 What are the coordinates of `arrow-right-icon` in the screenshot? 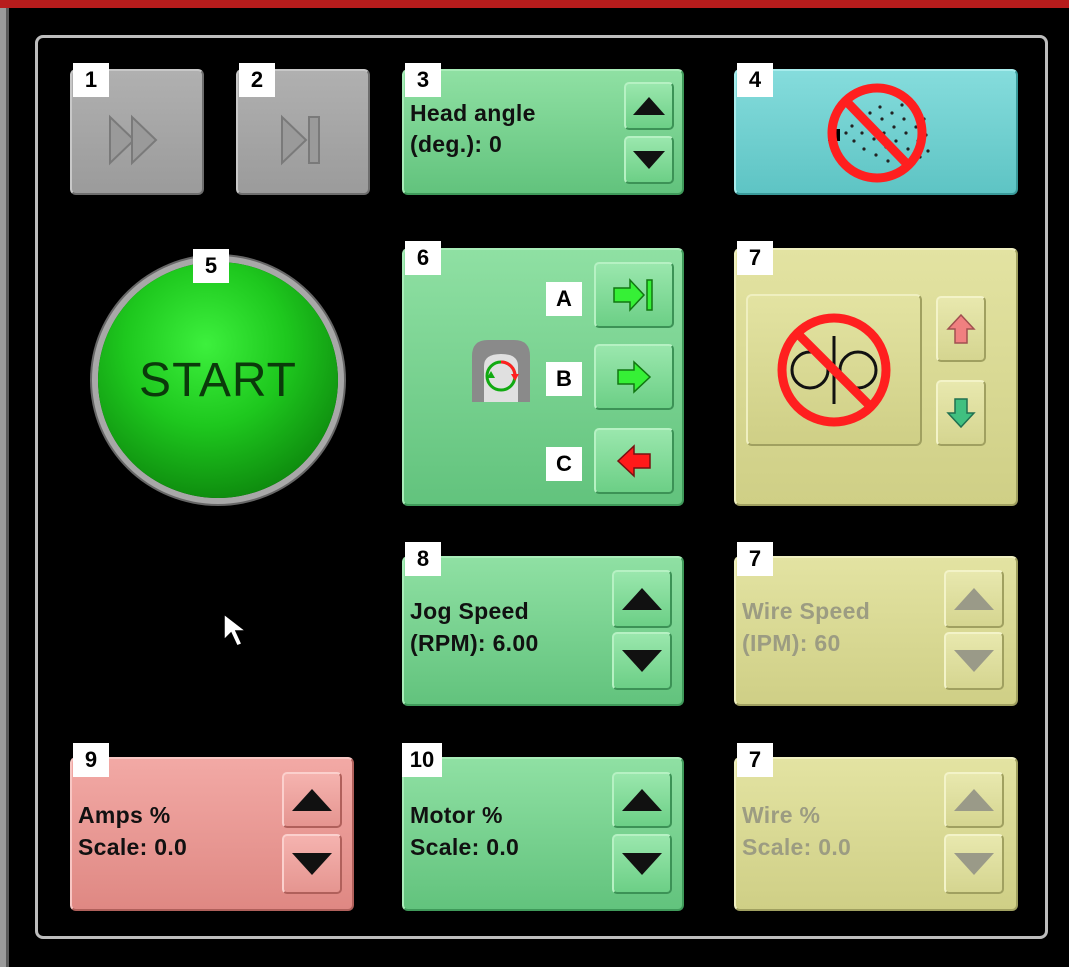 It's located at (634, 377).